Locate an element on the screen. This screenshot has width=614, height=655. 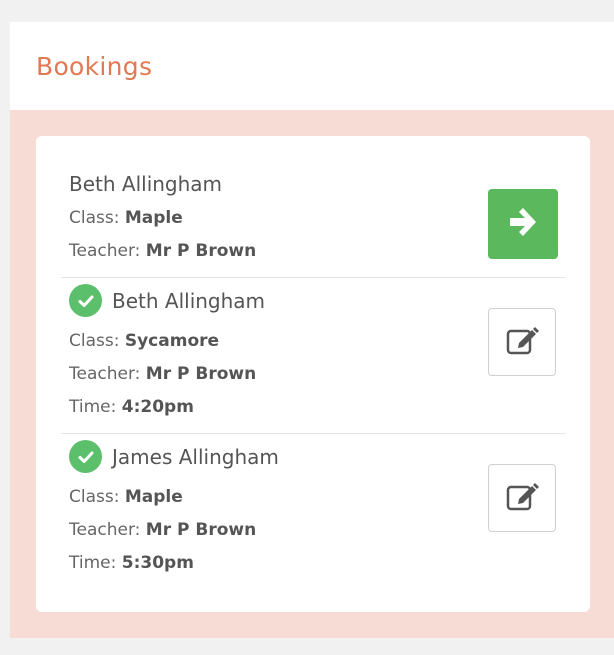
booking-time: Time: 5:30pm is located at coordinates (131, 563).